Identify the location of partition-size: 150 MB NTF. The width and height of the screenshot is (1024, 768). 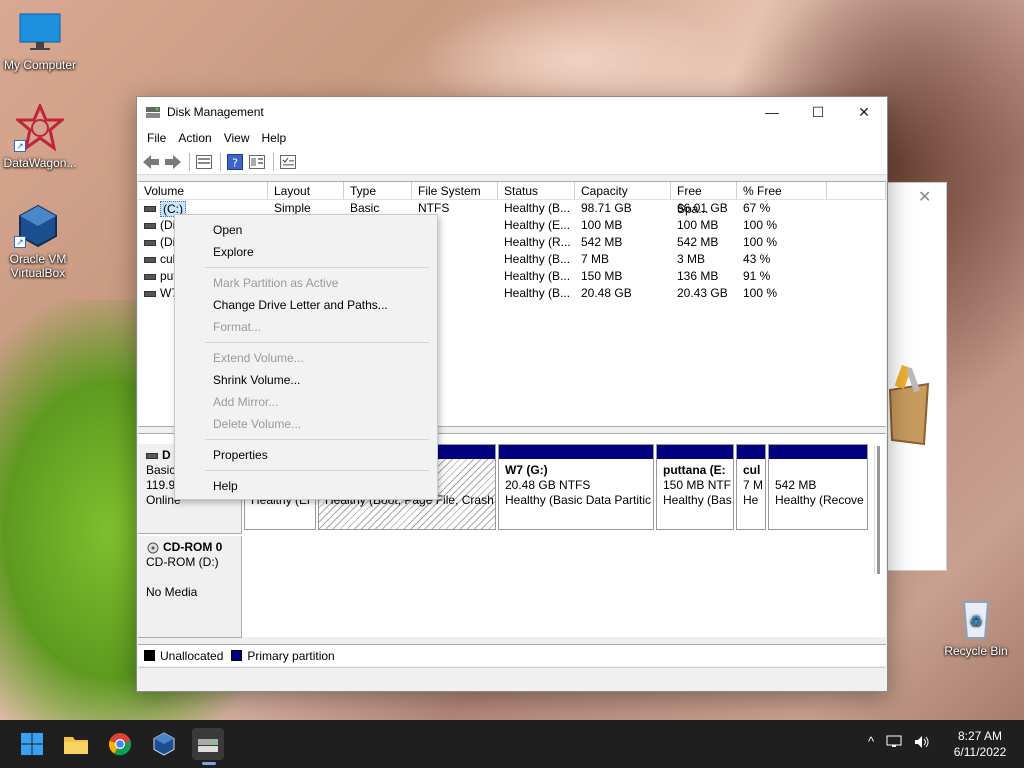
(697, 485).